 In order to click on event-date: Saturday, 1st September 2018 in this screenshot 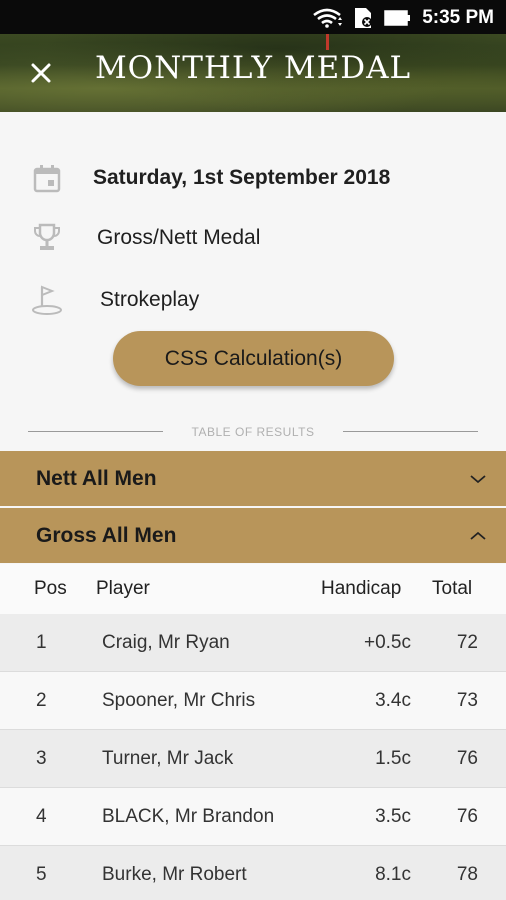, I will do `click(242, 177)`.